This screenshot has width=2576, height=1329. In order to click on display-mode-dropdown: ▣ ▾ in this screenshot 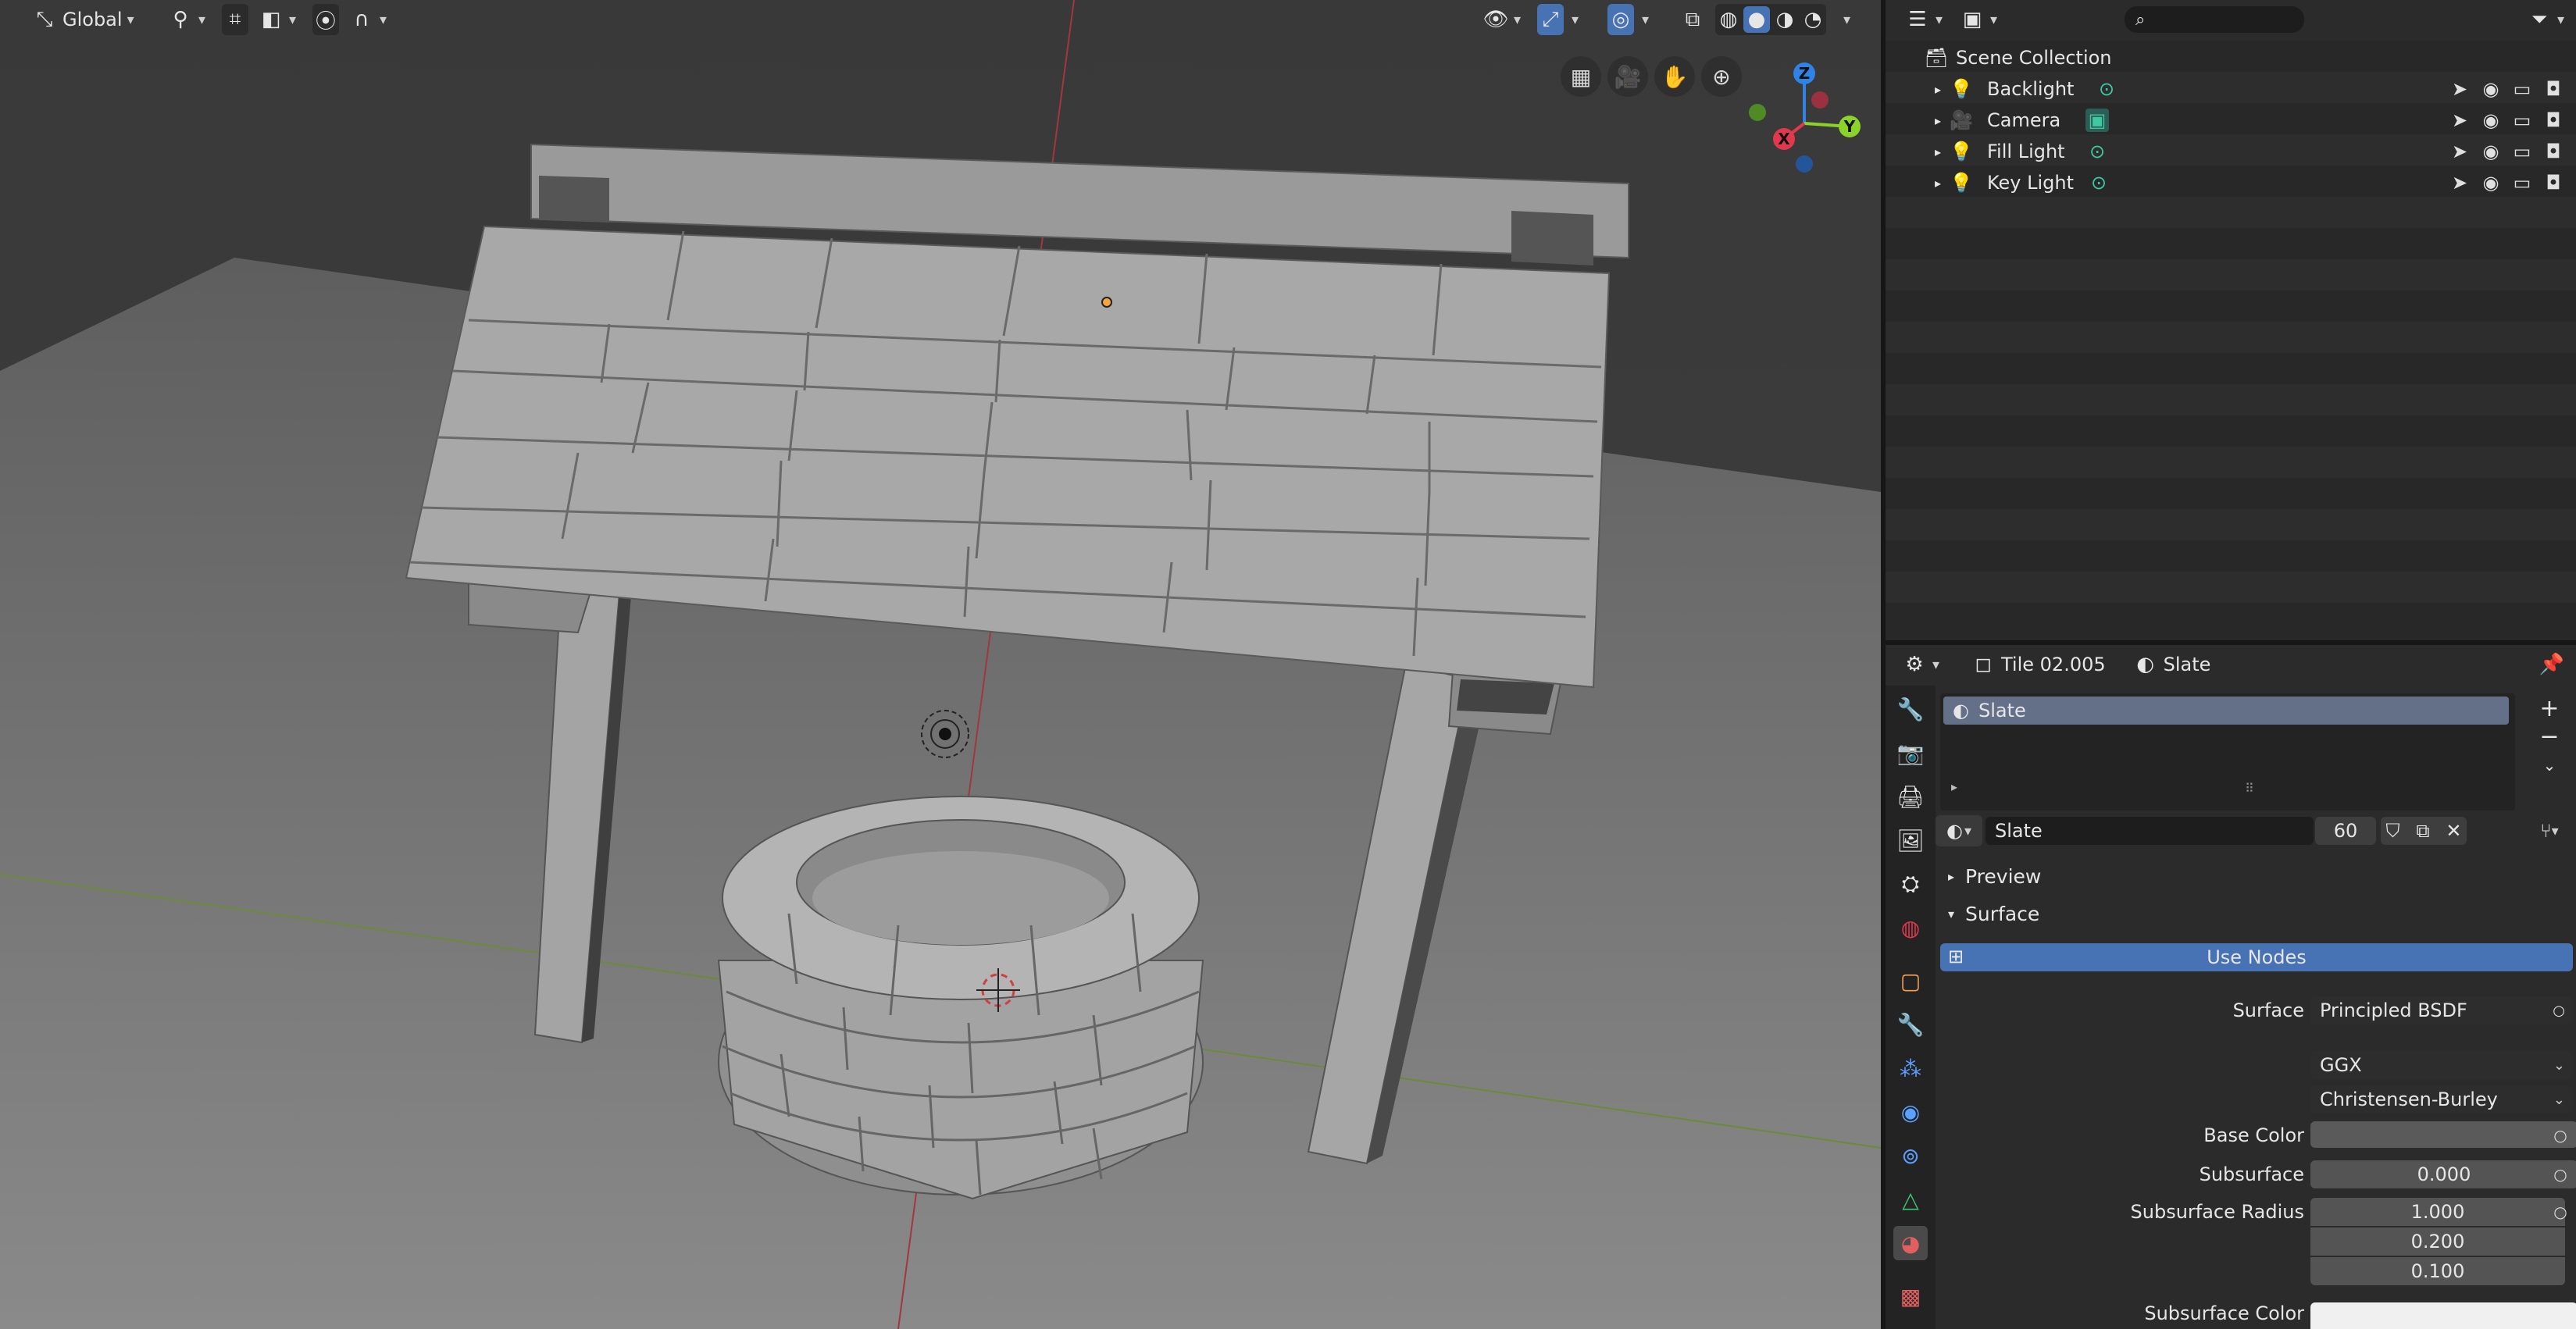, I will do `click(1978, 20)`.